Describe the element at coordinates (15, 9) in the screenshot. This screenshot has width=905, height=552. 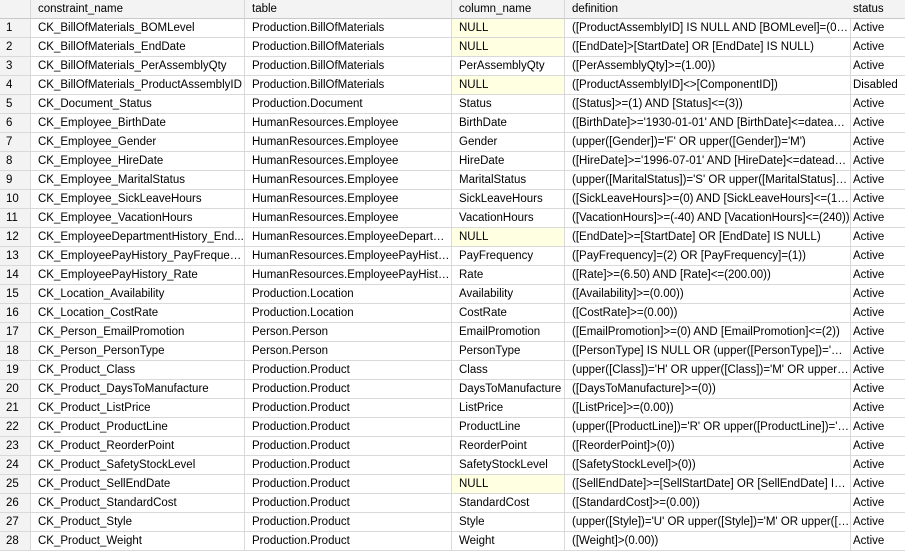
I see `row-number-header` at that location.